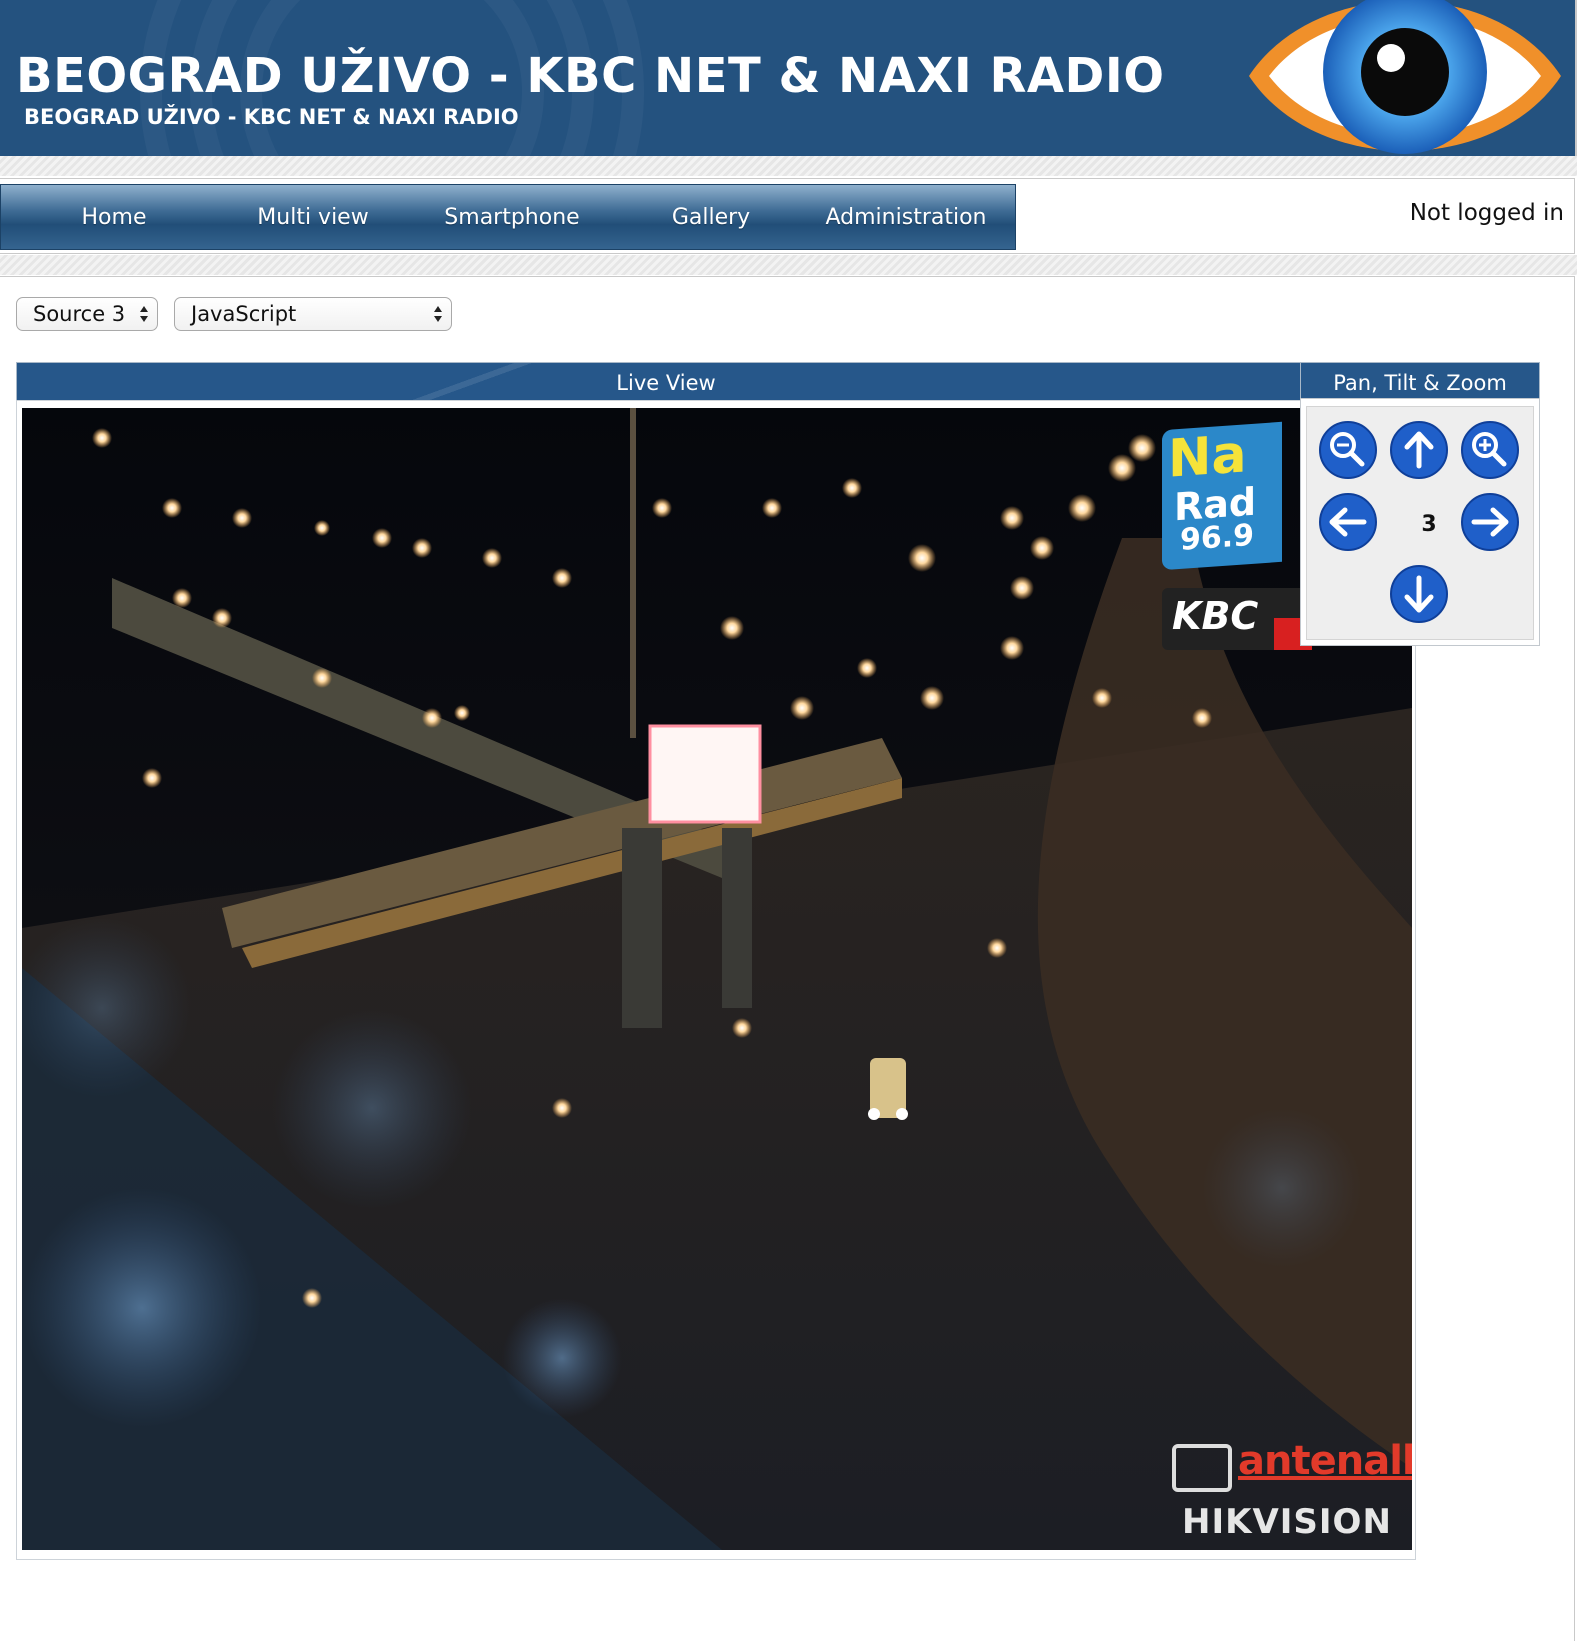 Image resolution: width=1584 pixels, height=1641 pixels. I want to click on zoom-in-icon, so click(1490, 450).